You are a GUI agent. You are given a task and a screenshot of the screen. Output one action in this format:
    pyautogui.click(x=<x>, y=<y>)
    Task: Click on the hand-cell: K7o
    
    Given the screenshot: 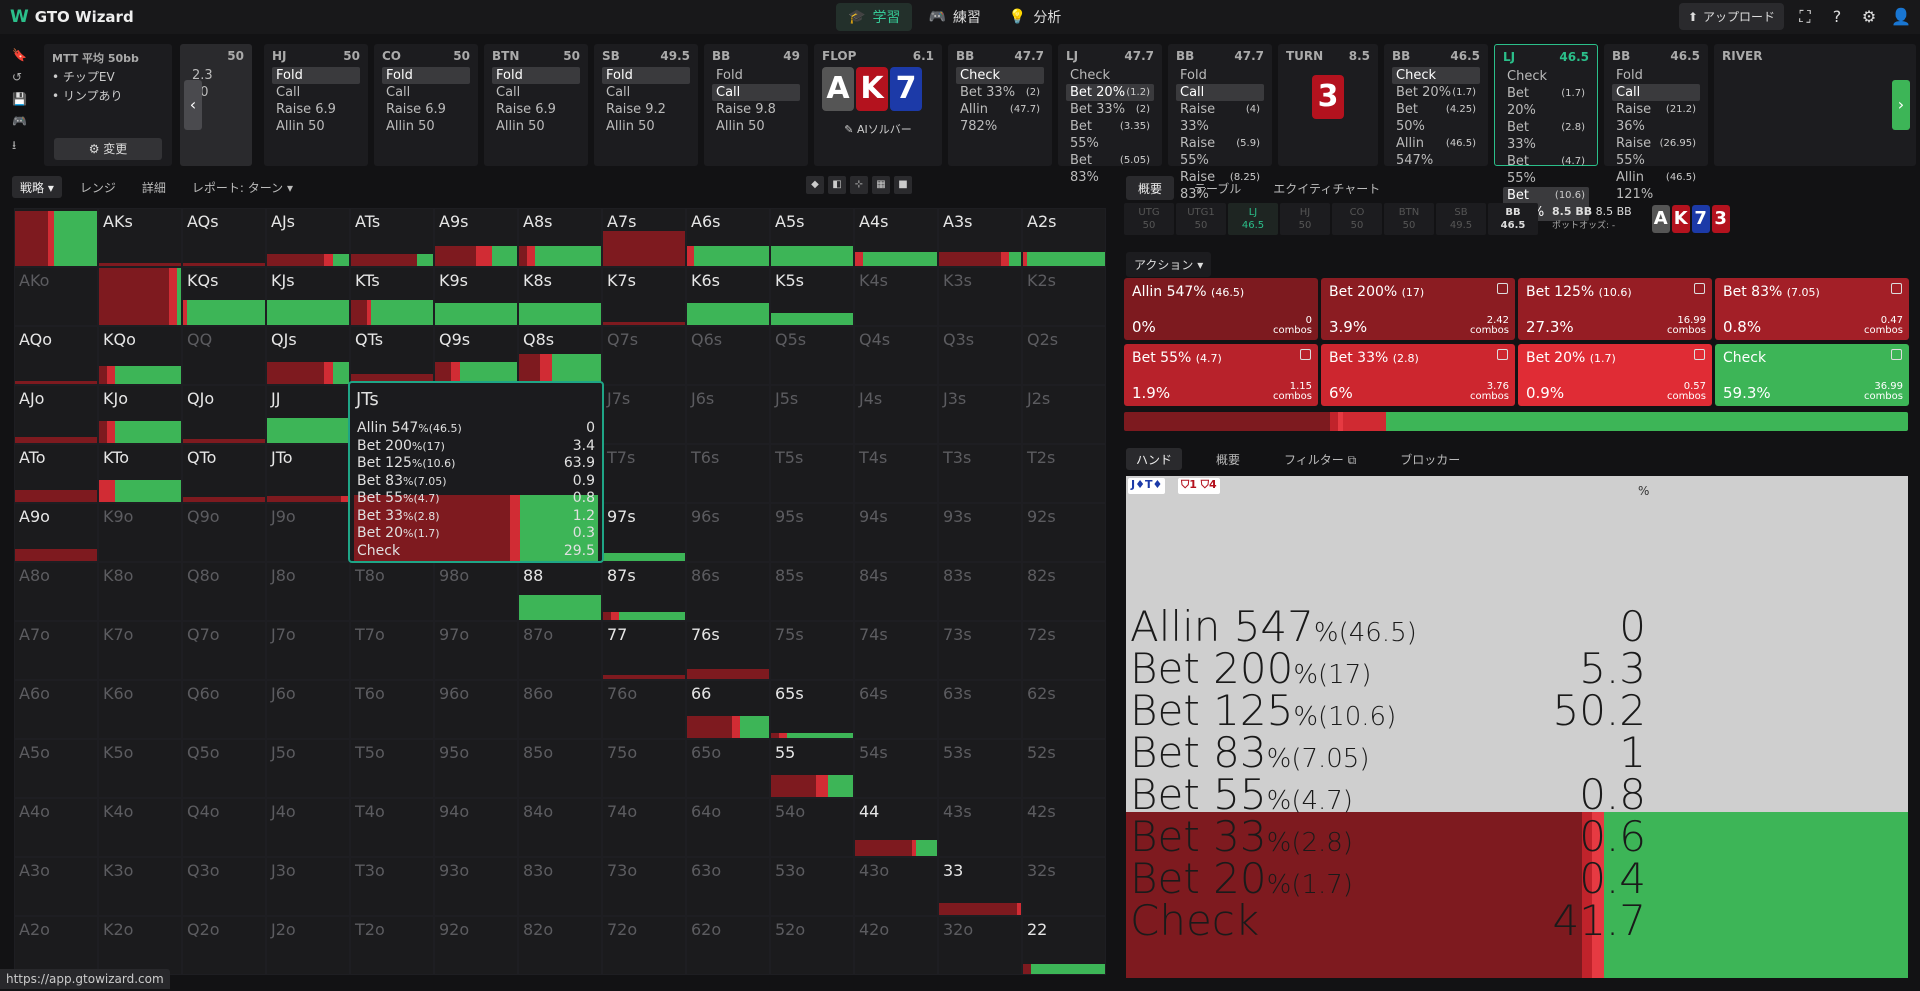 What is the action you would take?
    pyautogui.click(x=140, y=650)
    